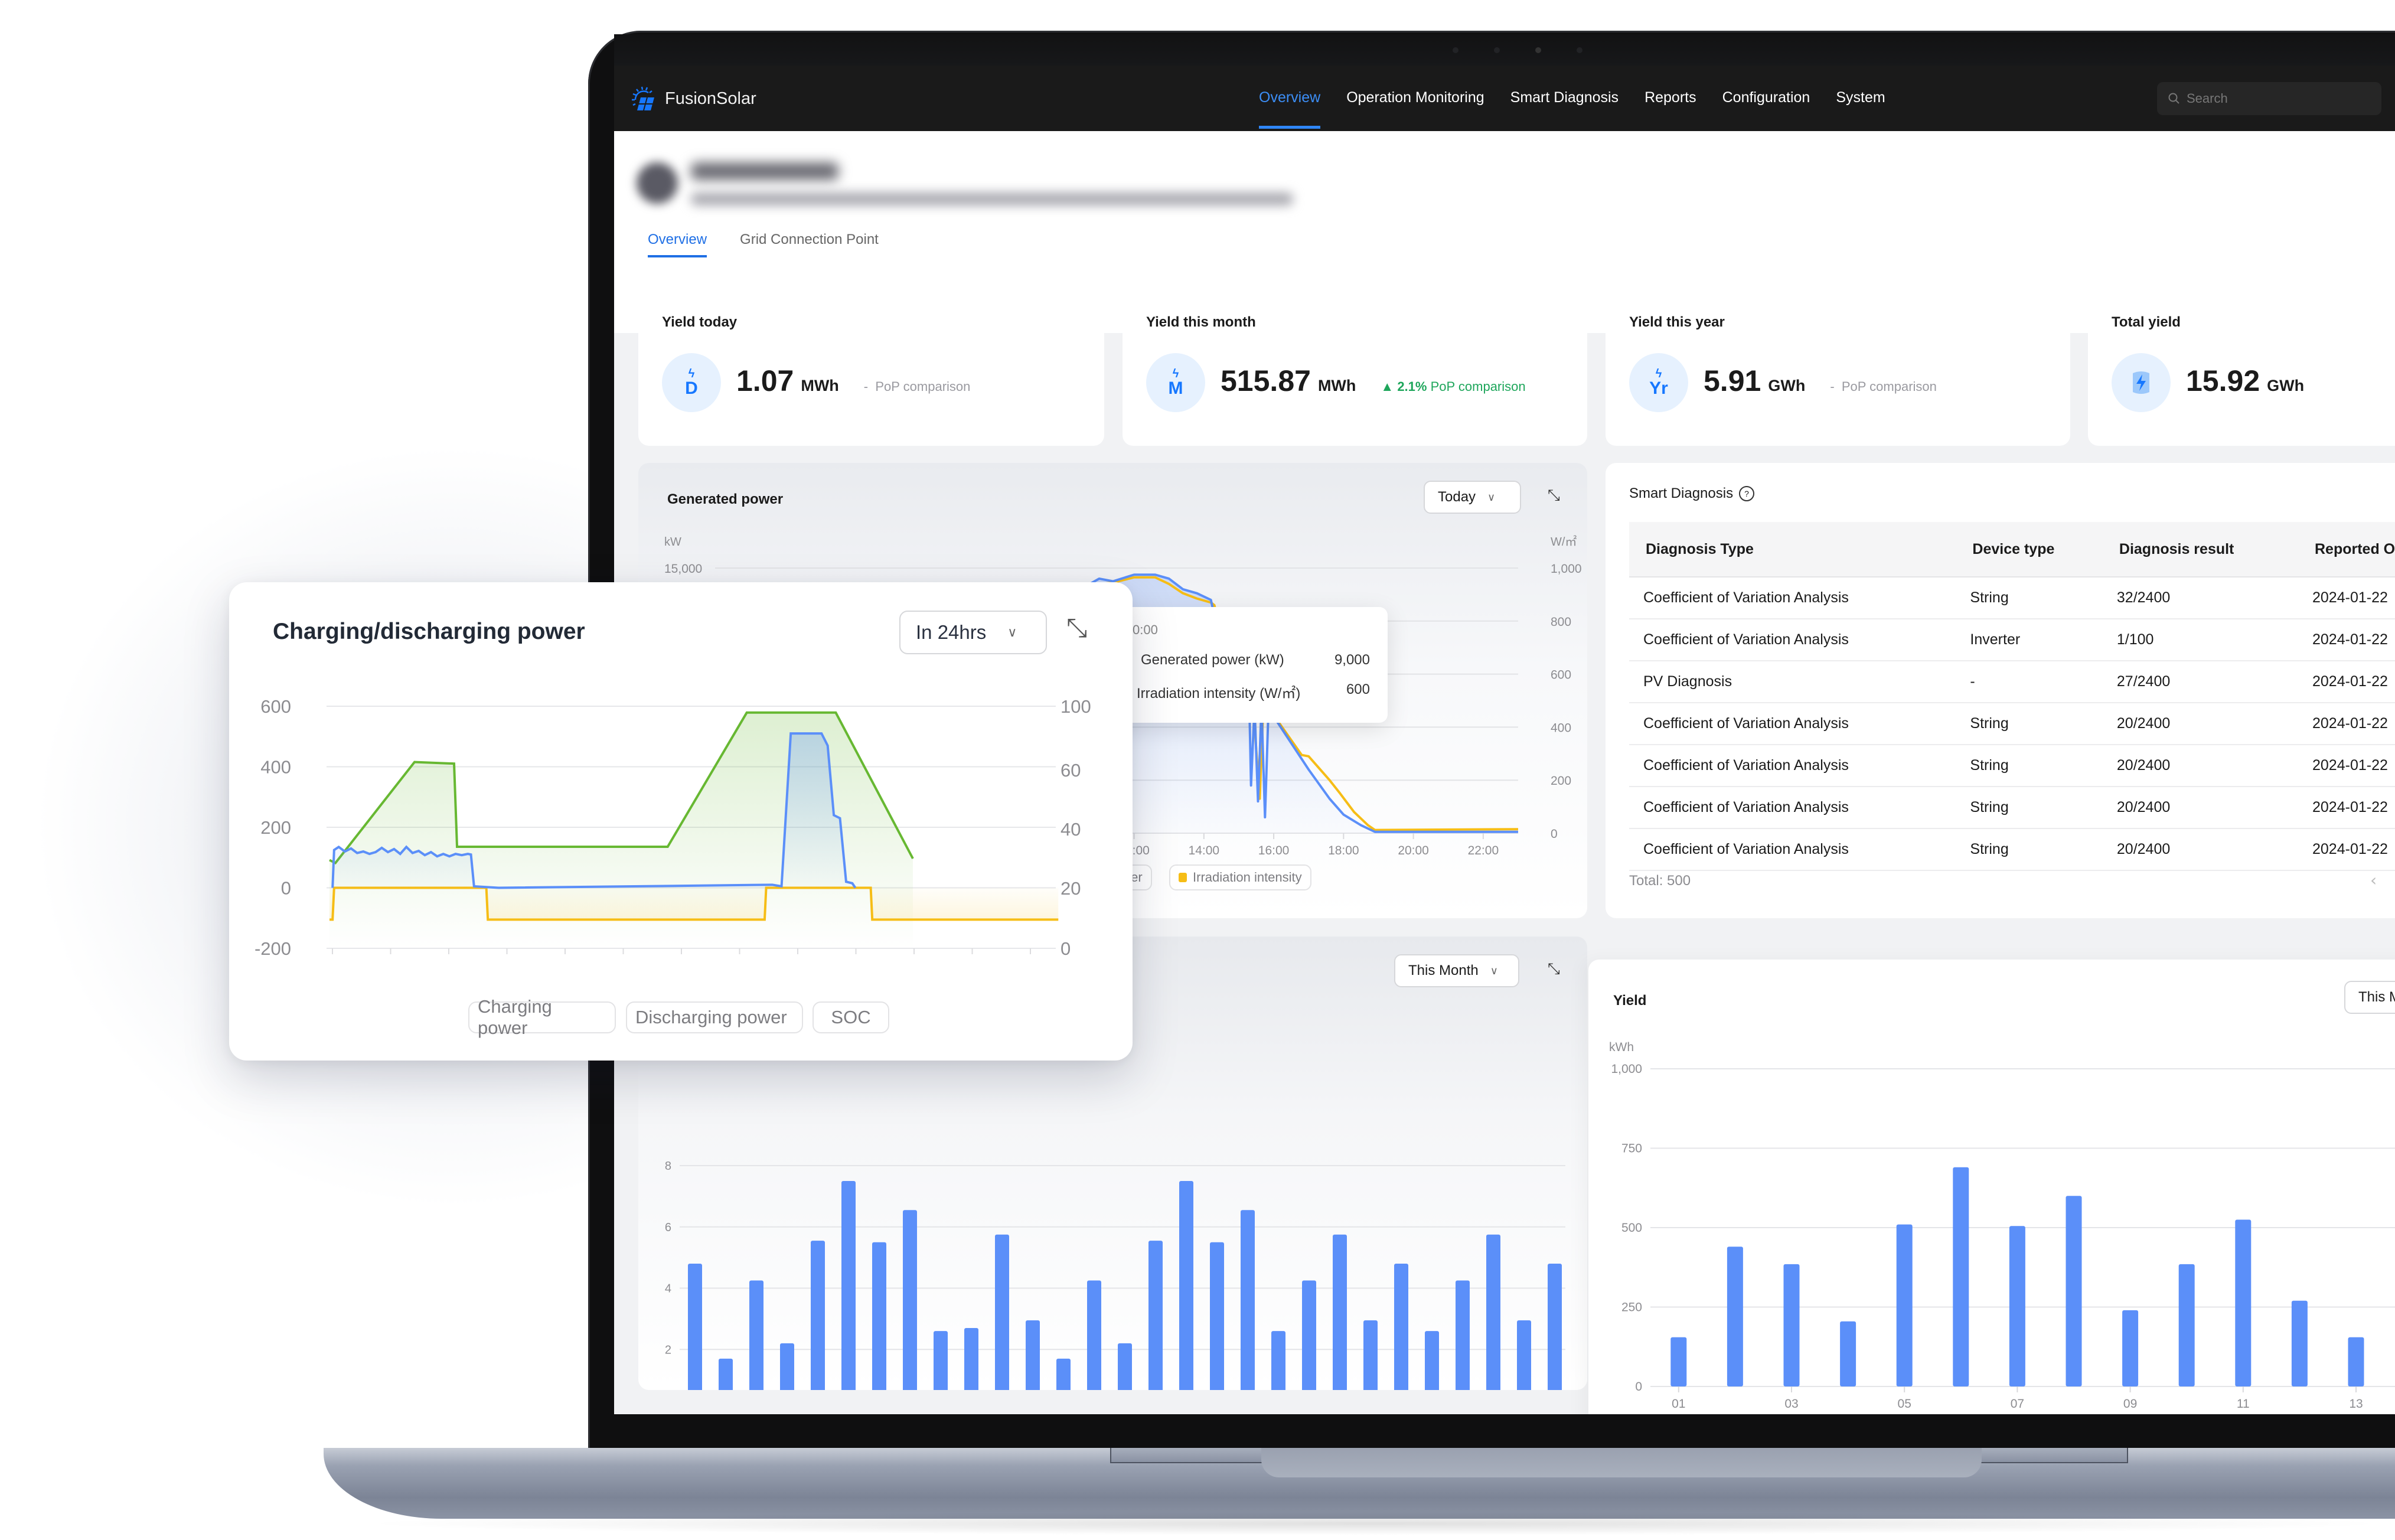 The height and width of the screenshot is (1540, 2395). I want to click on brand-logo: FusionSolar, so click(694, 99).